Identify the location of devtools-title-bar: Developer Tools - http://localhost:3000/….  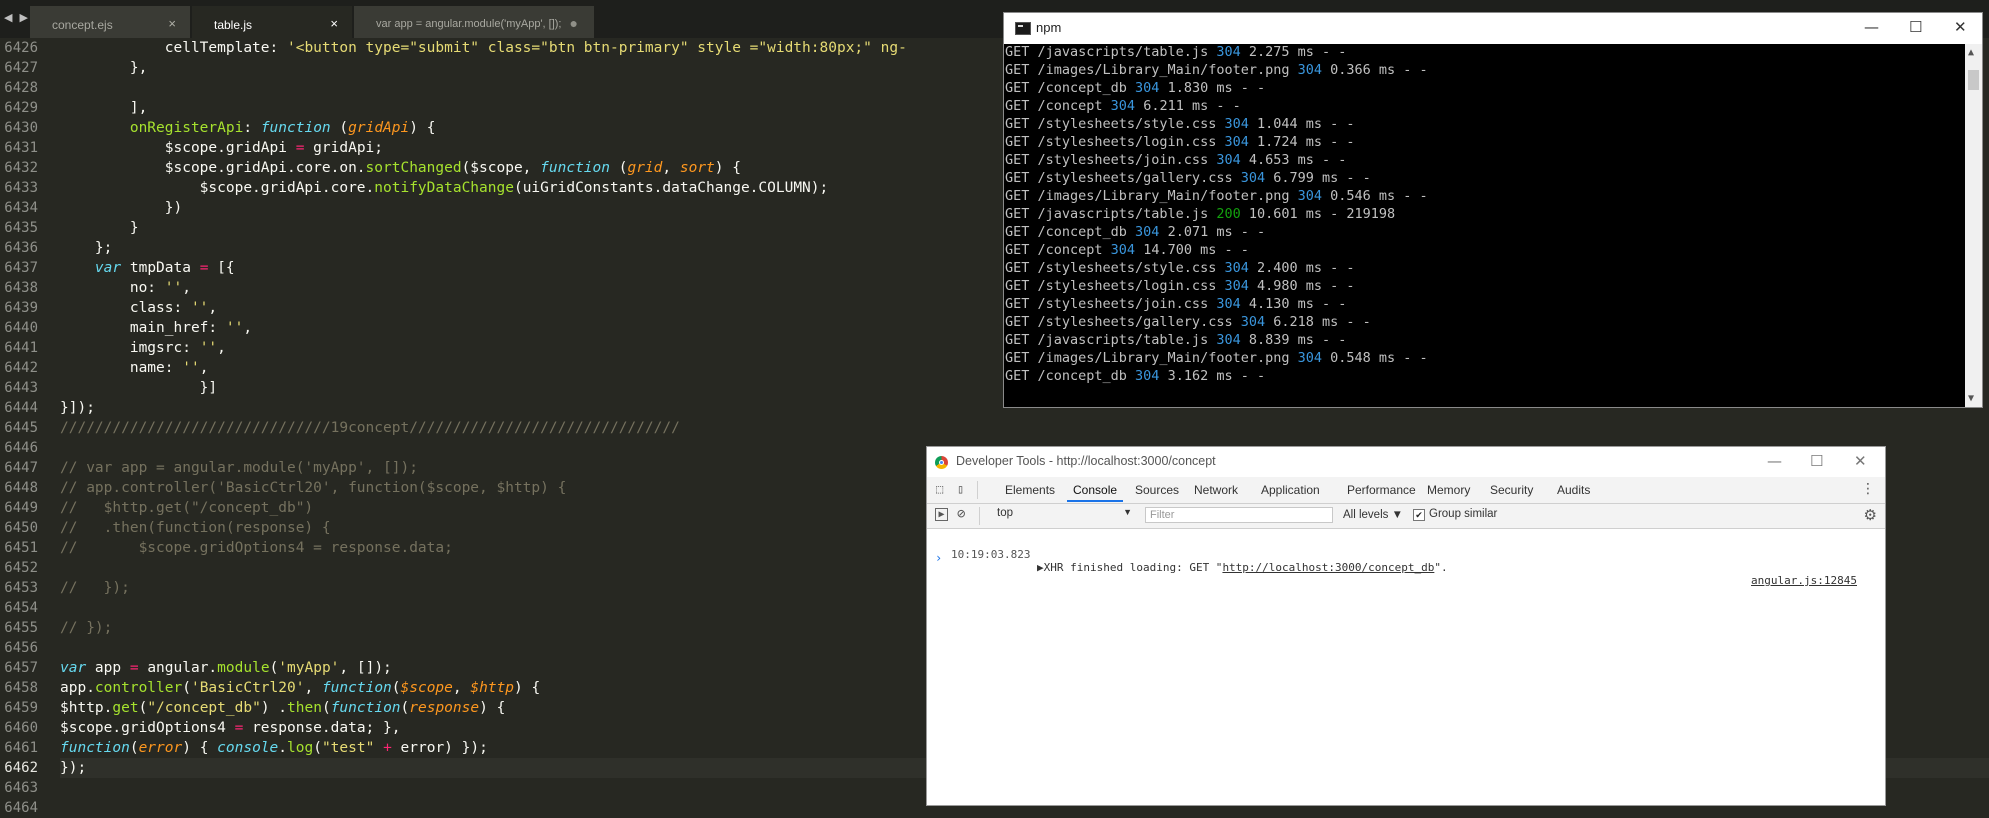
(1406, 462).